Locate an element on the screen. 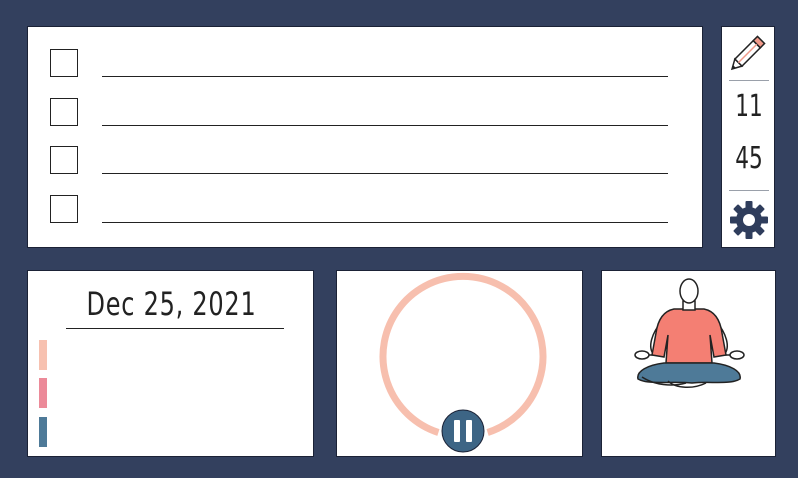  meditation-person-icon is located at coordinates (689, 364).